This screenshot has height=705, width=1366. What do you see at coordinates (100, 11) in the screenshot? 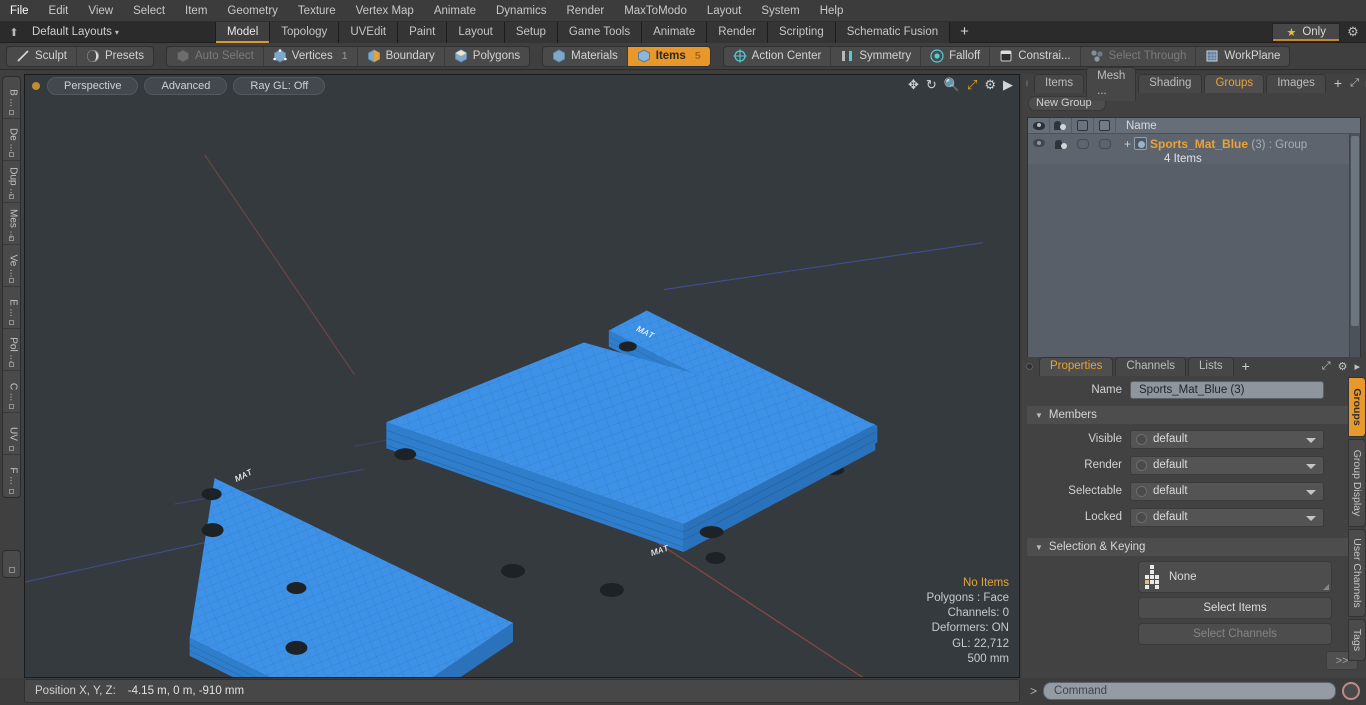
I see `menu-item-view: View` at bounding box center [100, 11].